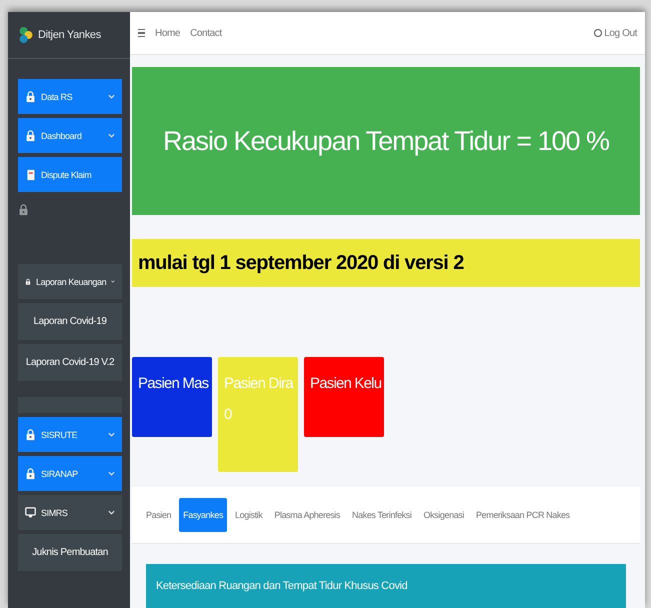 The width and height of the screenshot is (651, 608). I want to click on tab: Oksigenasi, so click(443, 515).